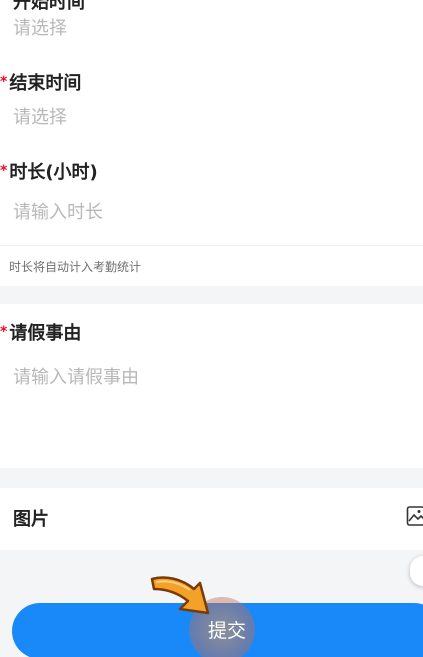 This screenshot has height=657, width=423. I want to click on picture-label: 图片, so click(31, 519).